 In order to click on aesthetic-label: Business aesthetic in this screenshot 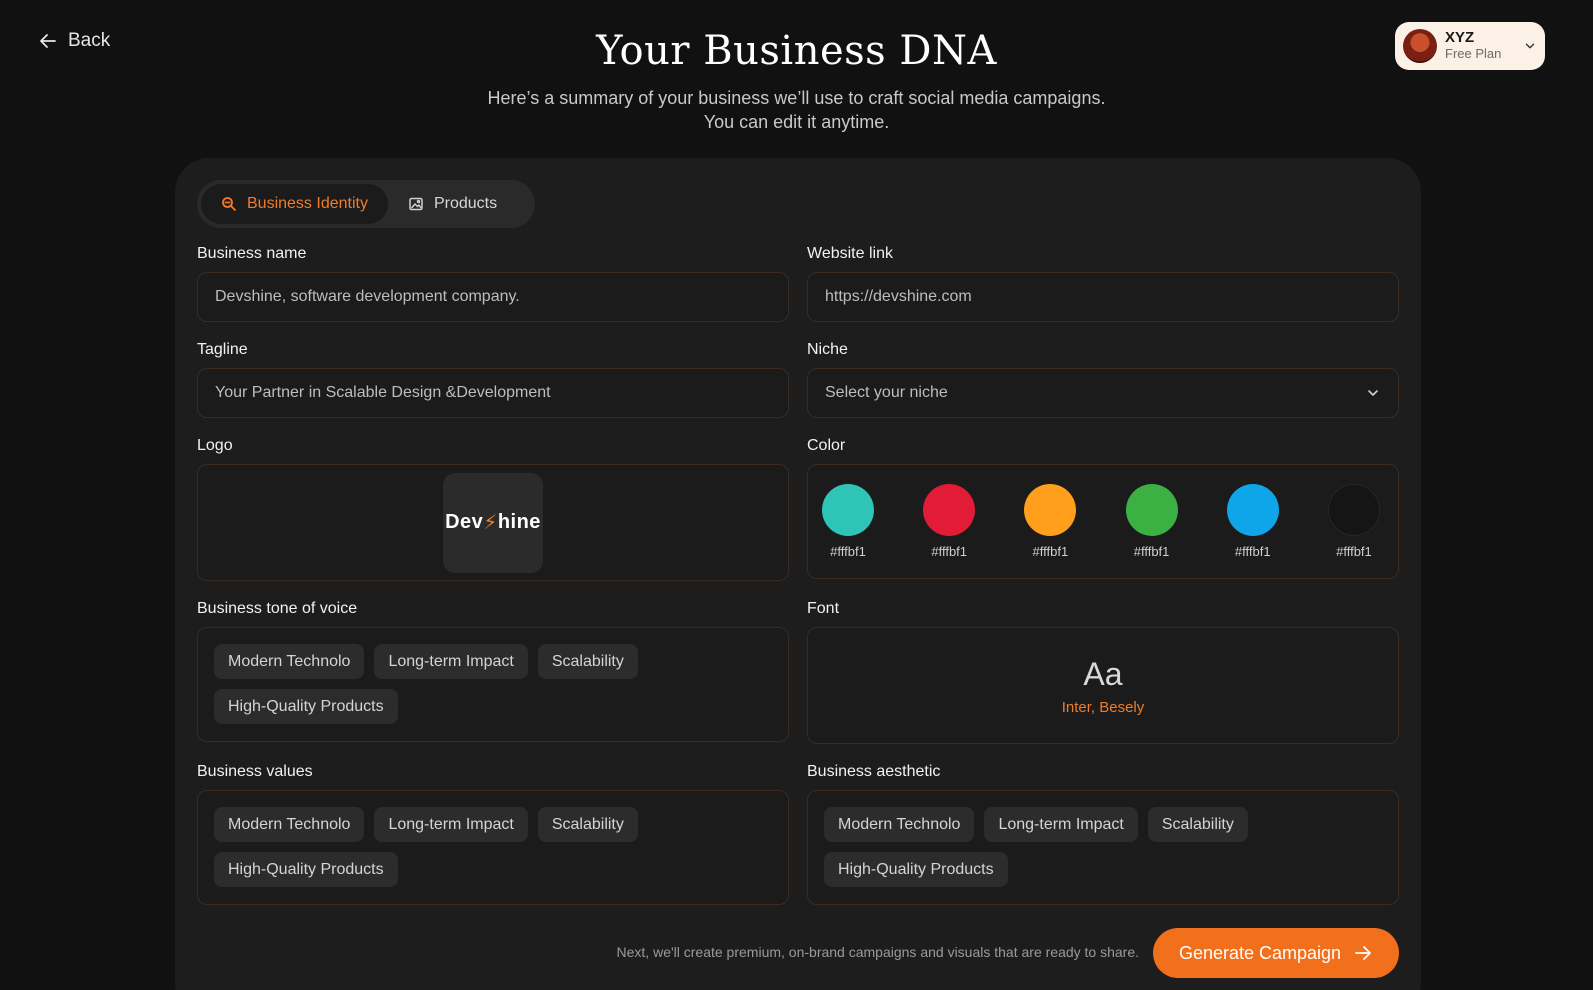, I will do `click(874, 771)`.